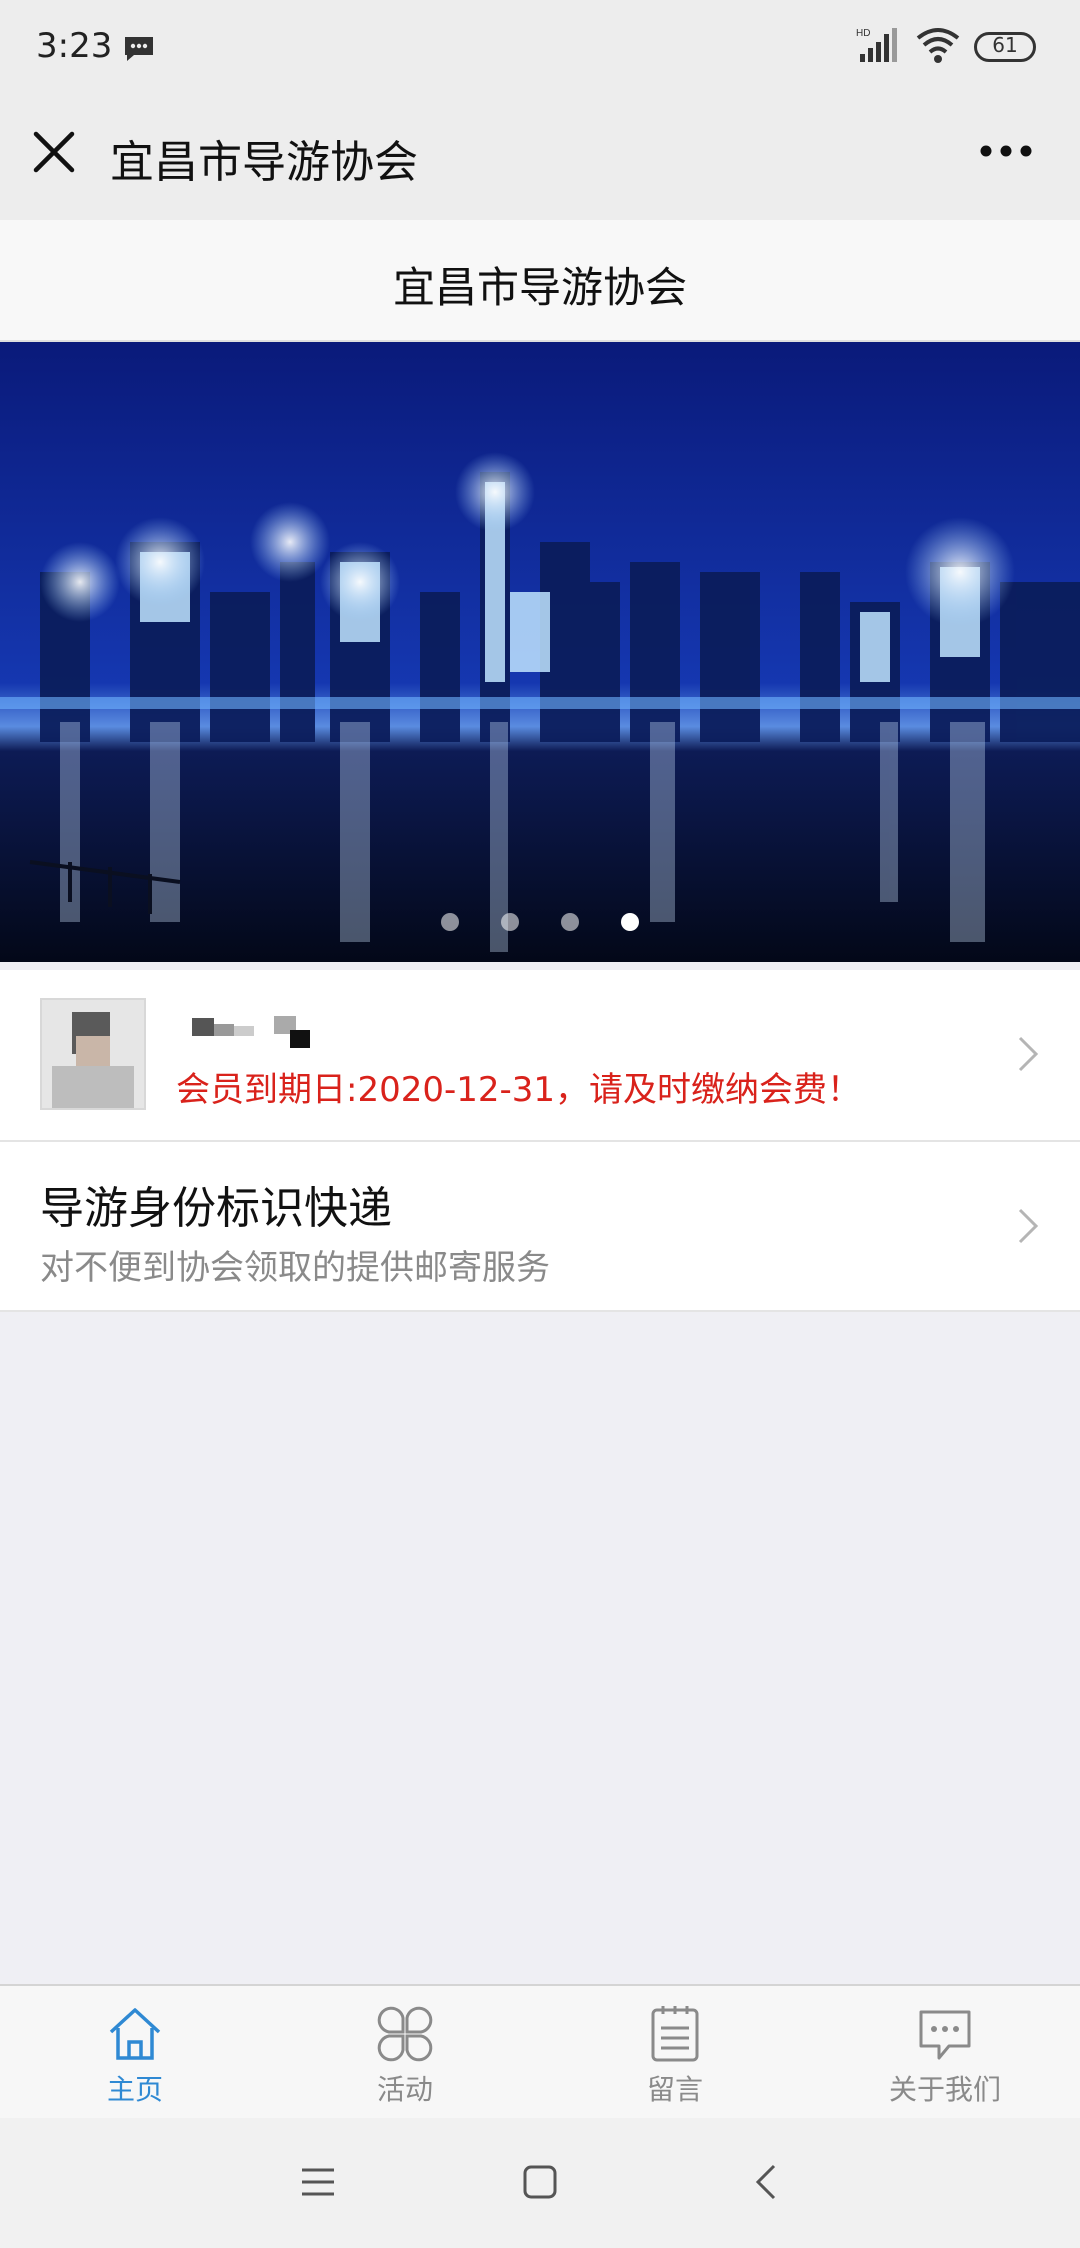 The image size is (1080, 2248). What do you see at coordinates (630, 922) in the screenshot?
I see `carousel-dot-active` at bounding box center [630, 922].